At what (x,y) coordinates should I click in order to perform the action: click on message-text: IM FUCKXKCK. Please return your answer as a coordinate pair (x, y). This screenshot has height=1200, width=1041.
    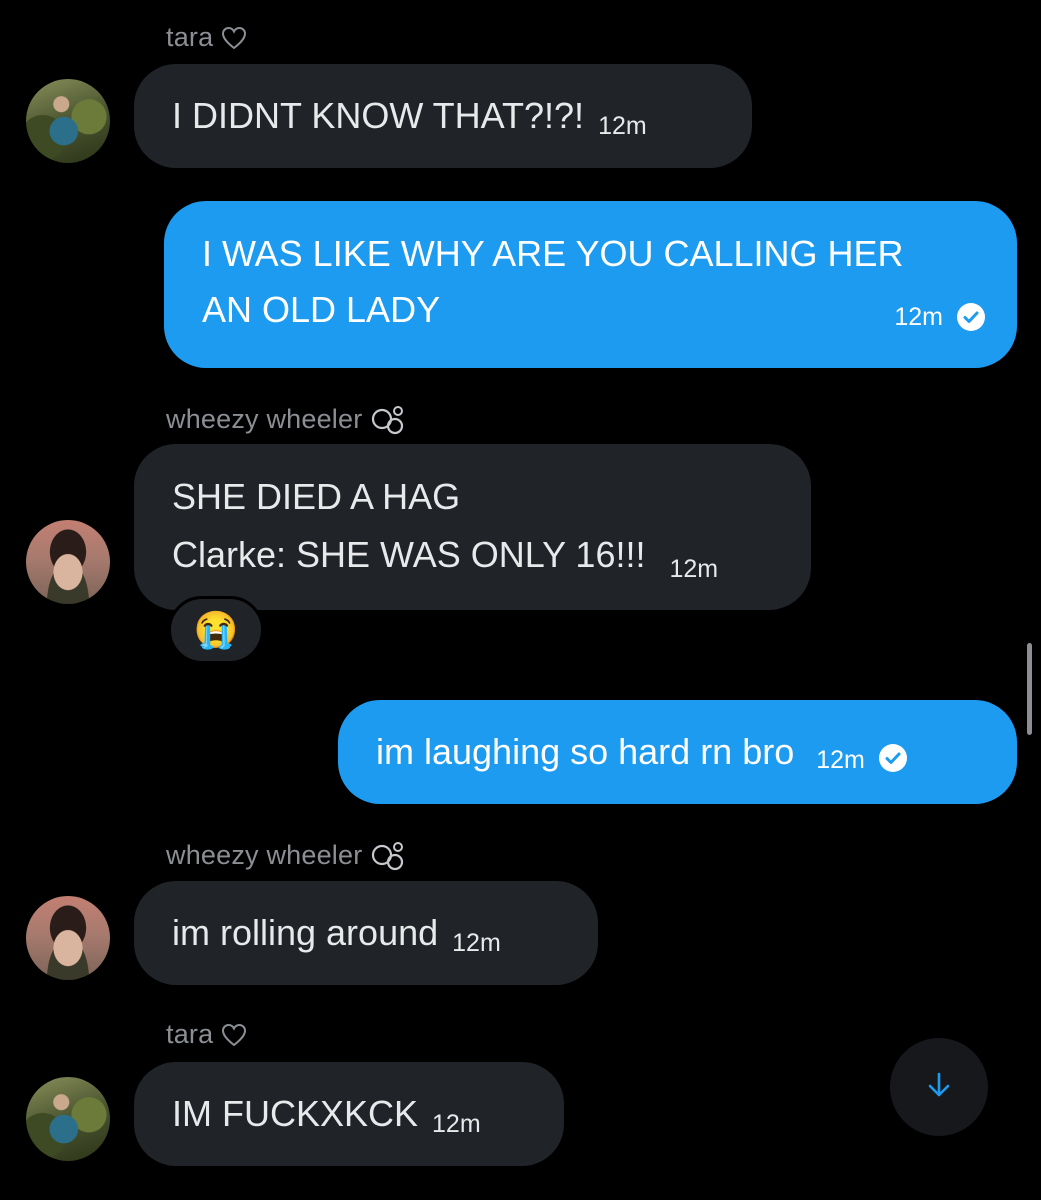
    Looking at the image, I should click on (295, 1113).